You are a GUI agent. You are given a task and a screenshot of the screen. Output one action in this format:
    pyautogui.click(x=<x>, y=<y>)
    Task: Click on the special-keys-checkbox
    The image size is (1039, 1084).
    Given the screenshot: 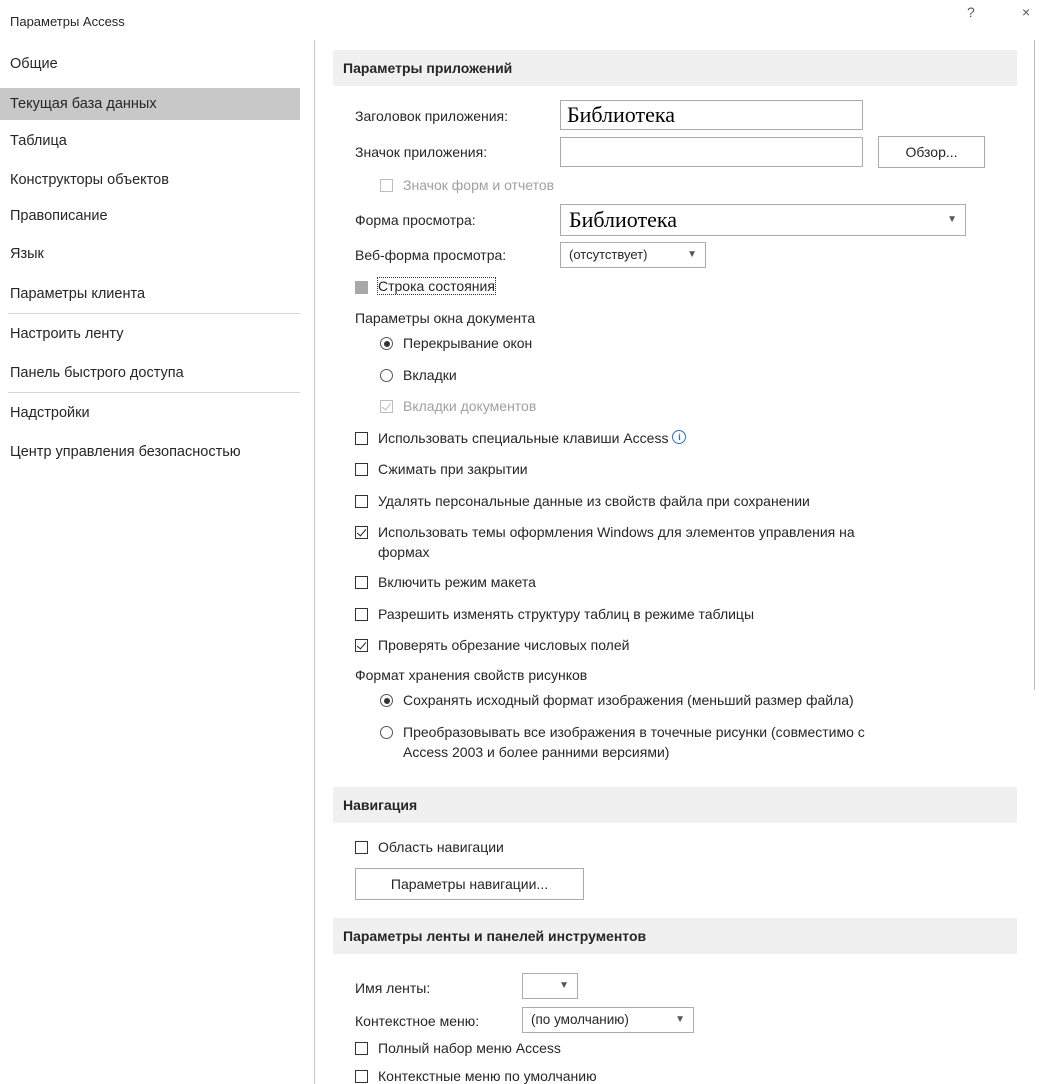 What is the action you would take?
    pyautogui.click(x=361, y=438)
    